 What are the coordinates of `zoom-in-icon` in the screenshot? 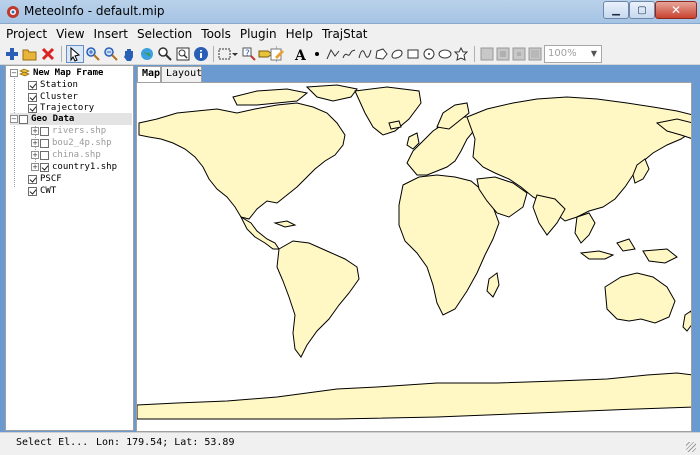 It's located at (93, 54).